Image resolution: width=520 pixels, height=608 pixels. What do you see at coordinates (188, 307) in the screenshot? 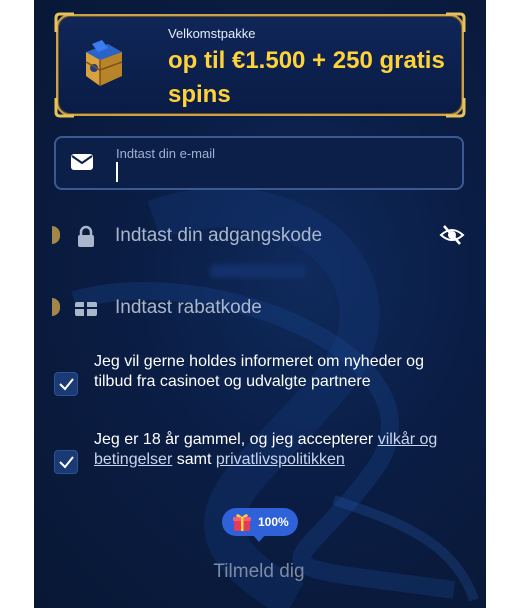
I see `promo-placeholder: Indtast rabatkode` at bounding box center [188, 307].